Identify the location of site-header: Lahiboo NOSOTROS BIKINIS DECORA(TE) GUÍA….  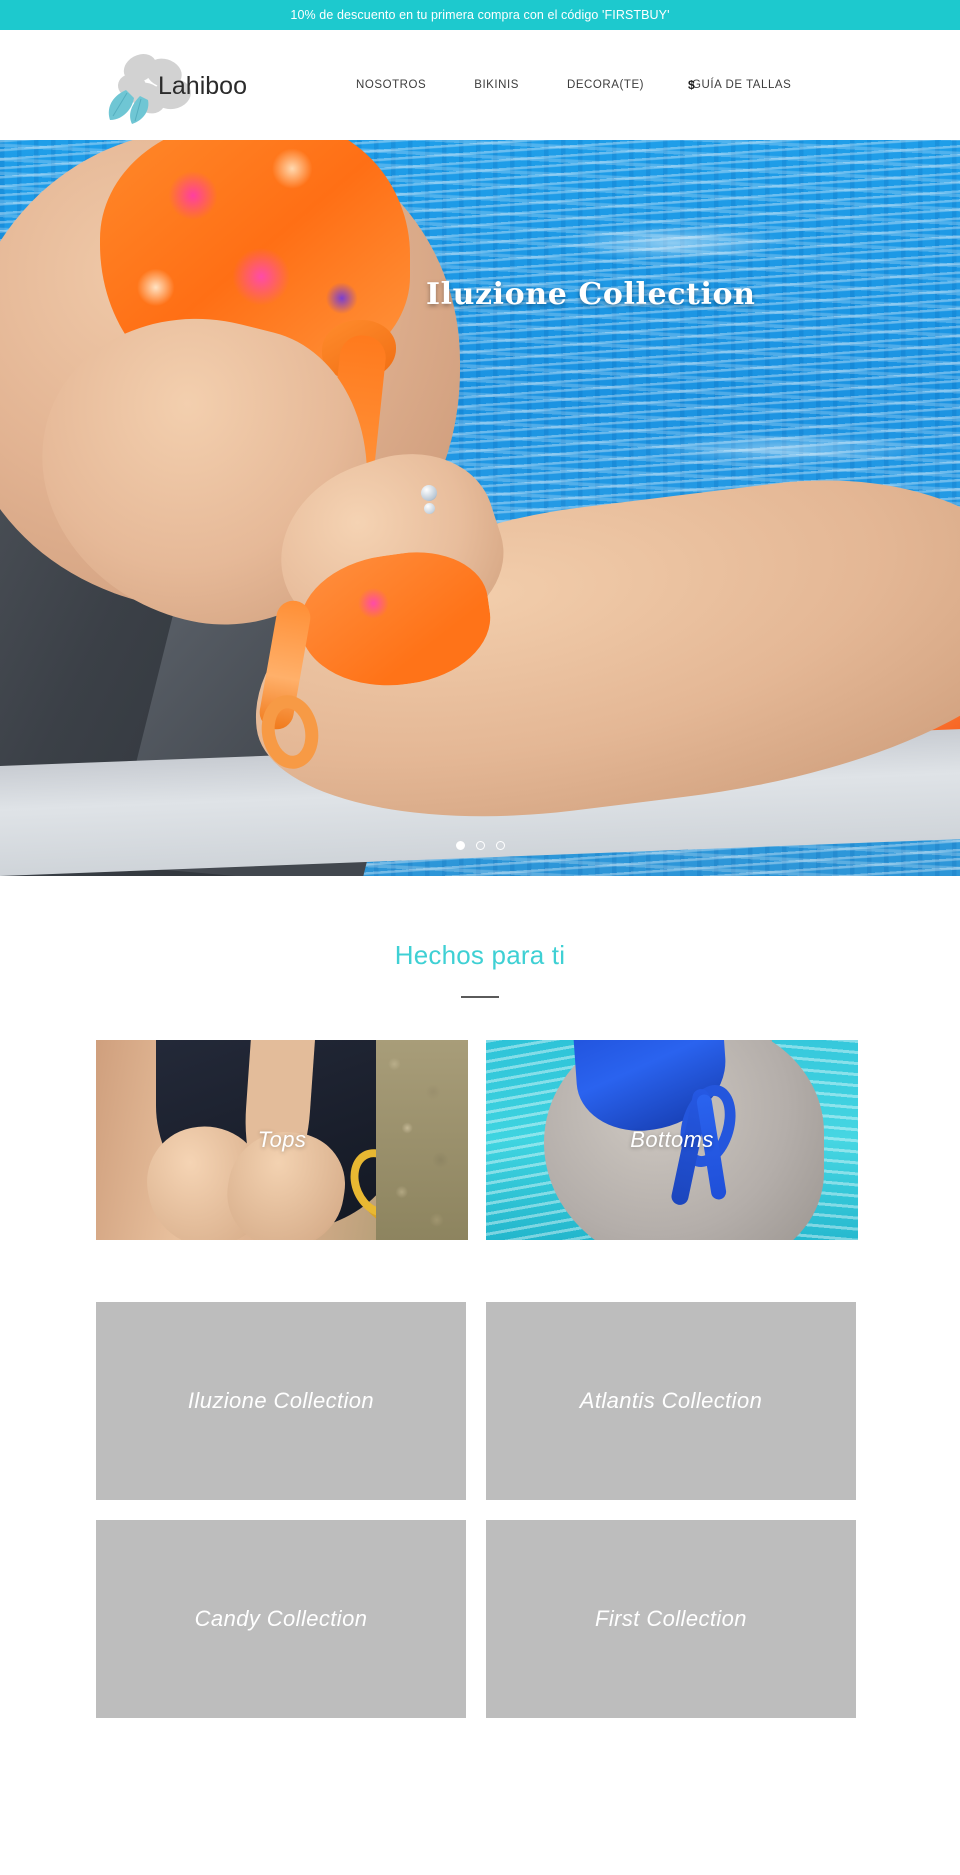
(480, 85).